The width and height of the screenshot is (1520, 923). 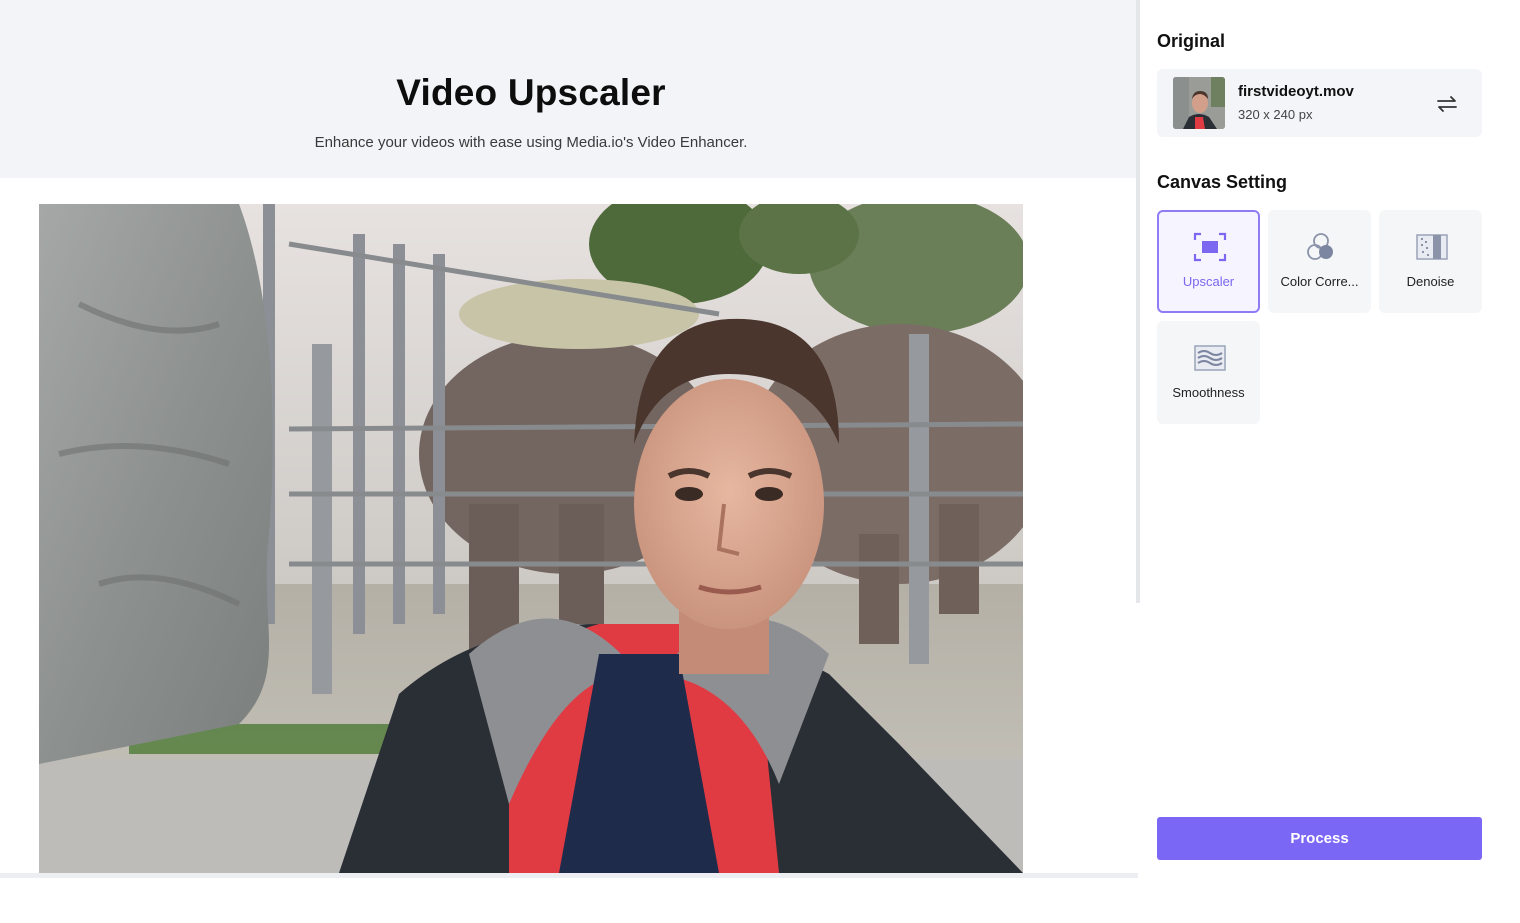 What do you see at coordinates (1447, 104) in the screenshot?
I see `swap-arrows-icon` at bounding box center [1447, 104].